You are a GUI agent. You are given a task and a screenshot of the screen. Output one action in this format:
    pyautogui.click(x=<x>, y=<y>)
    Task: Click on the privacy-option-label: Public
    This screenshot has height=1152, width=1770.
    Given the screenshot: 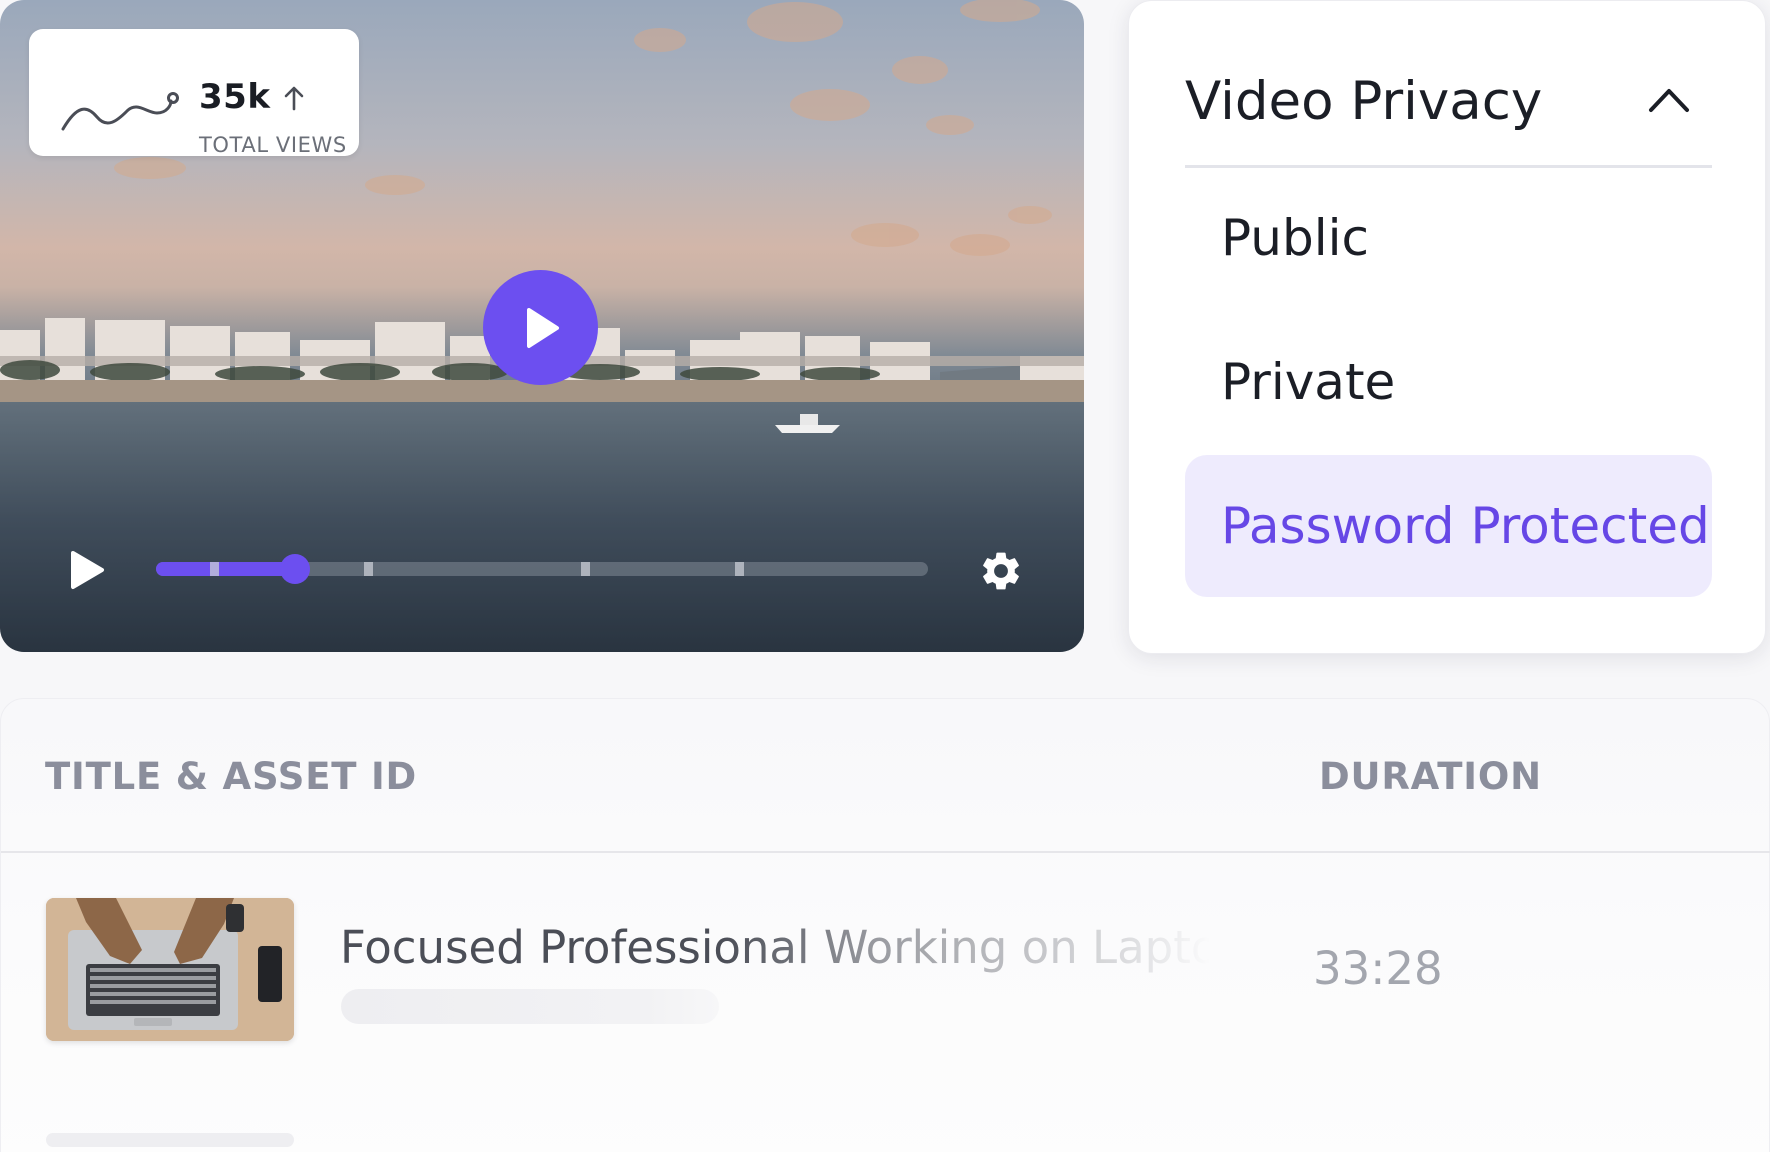 What is the action you would take?
    pyautogui.click(x=1295, y=238)
    